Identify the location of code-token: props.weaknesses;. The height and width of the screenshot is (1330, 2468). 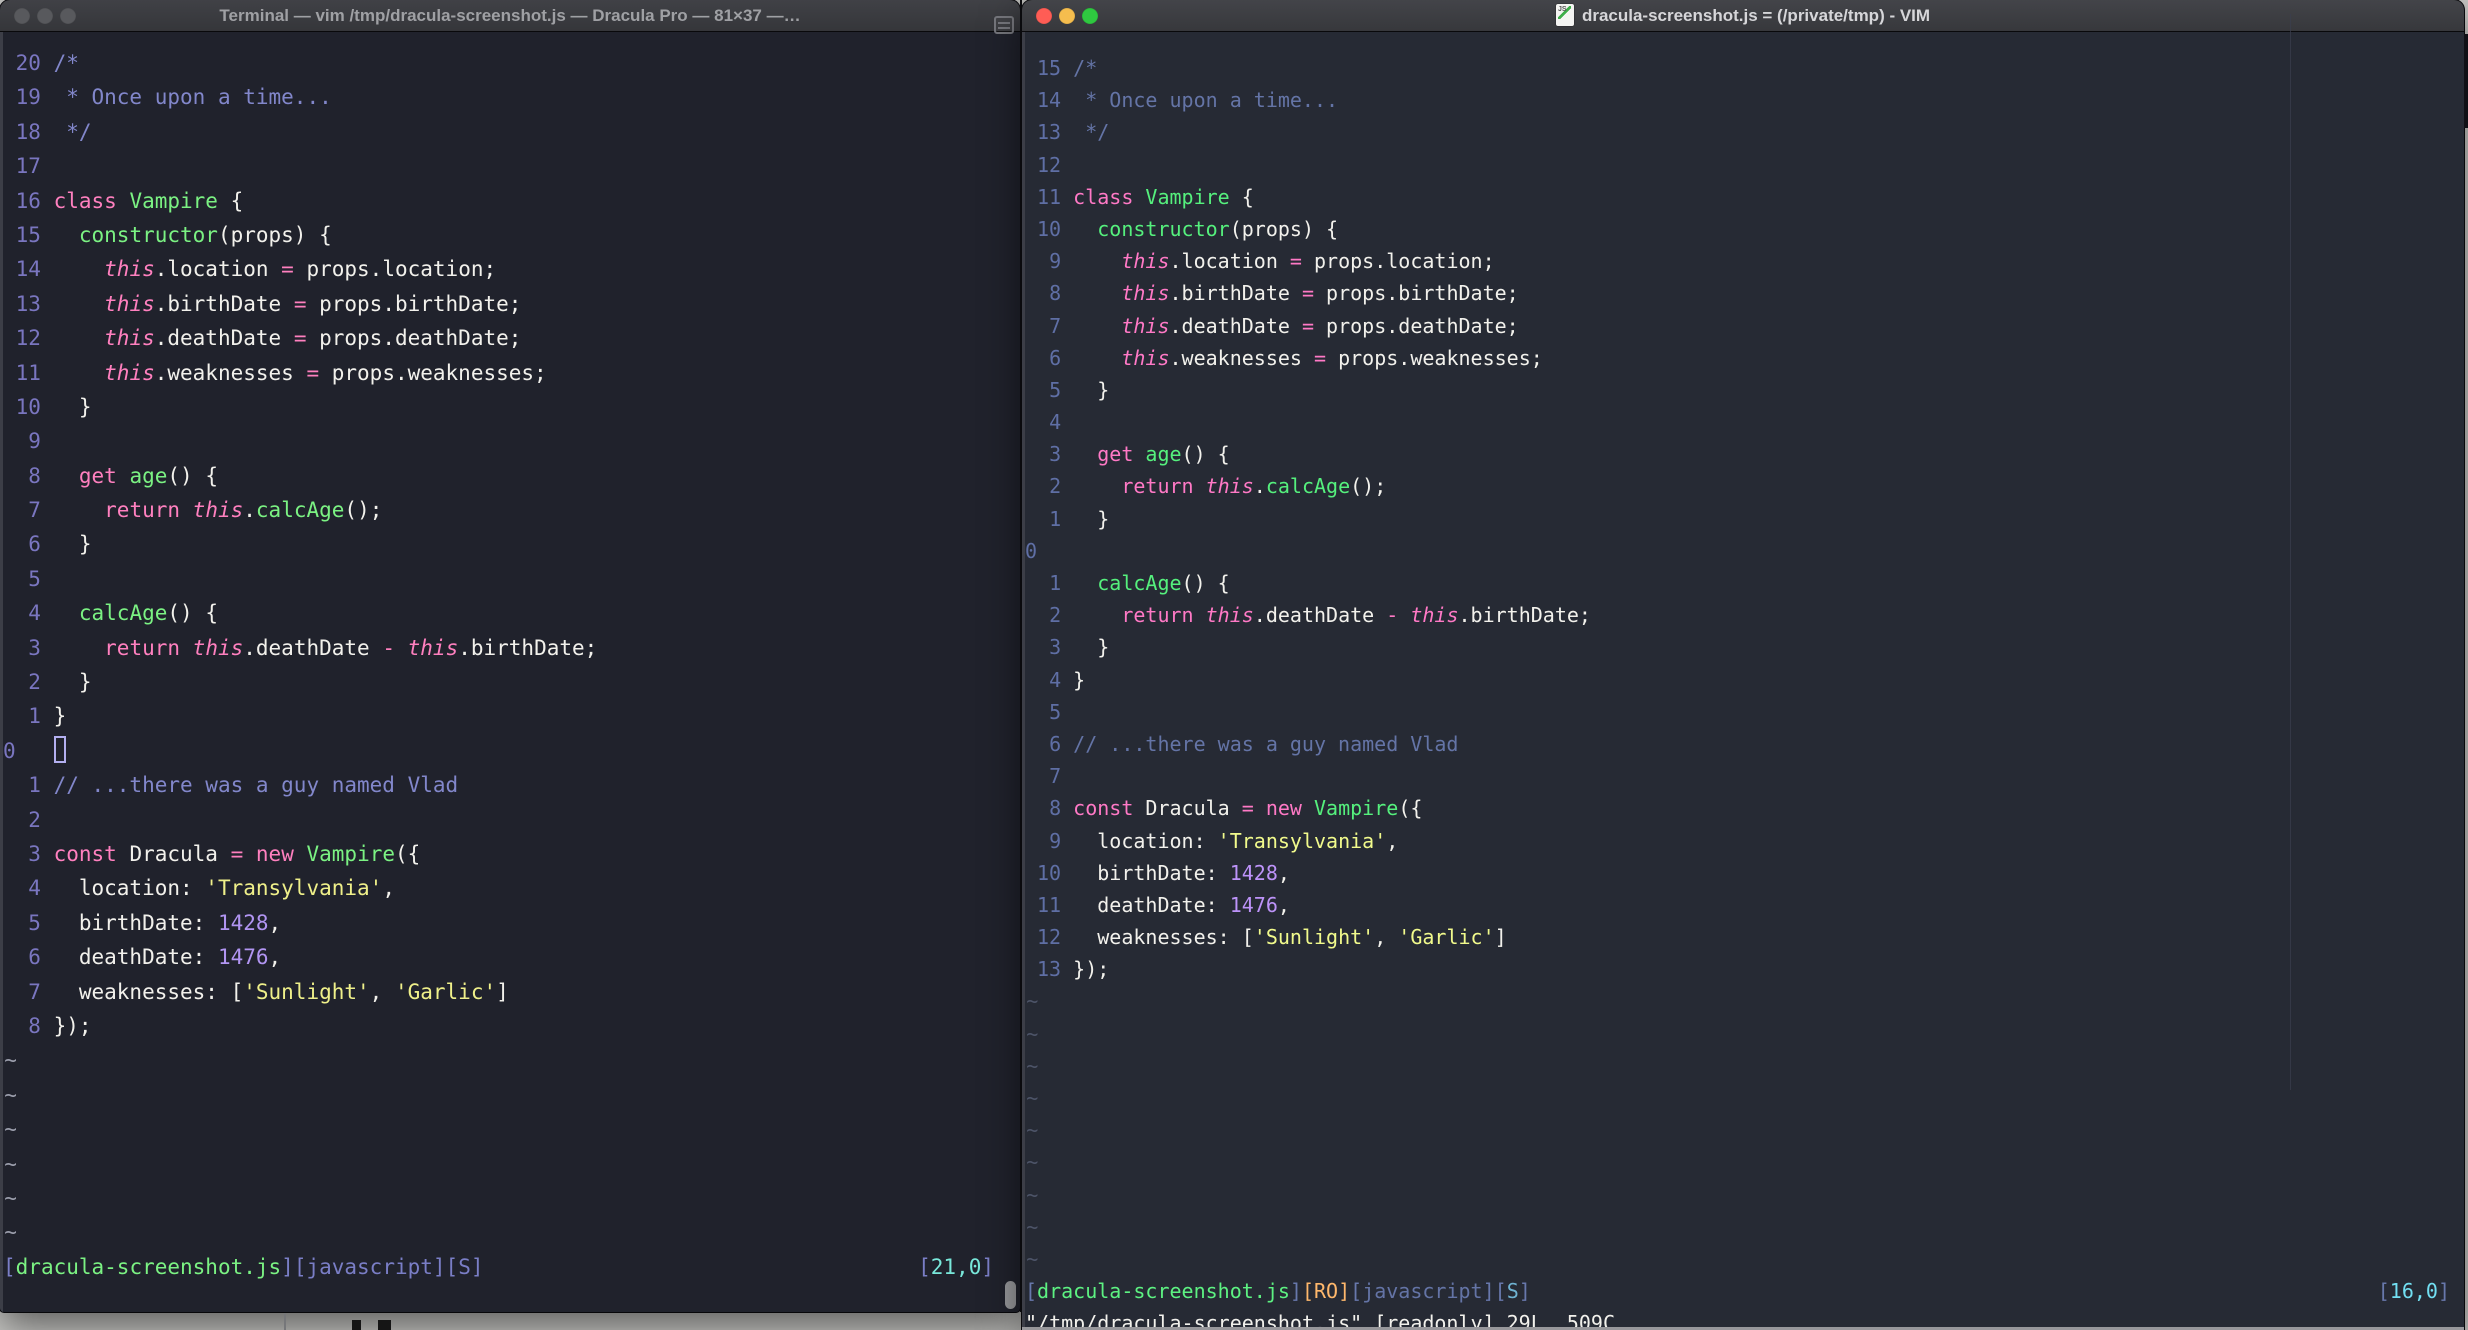
(433, 372).